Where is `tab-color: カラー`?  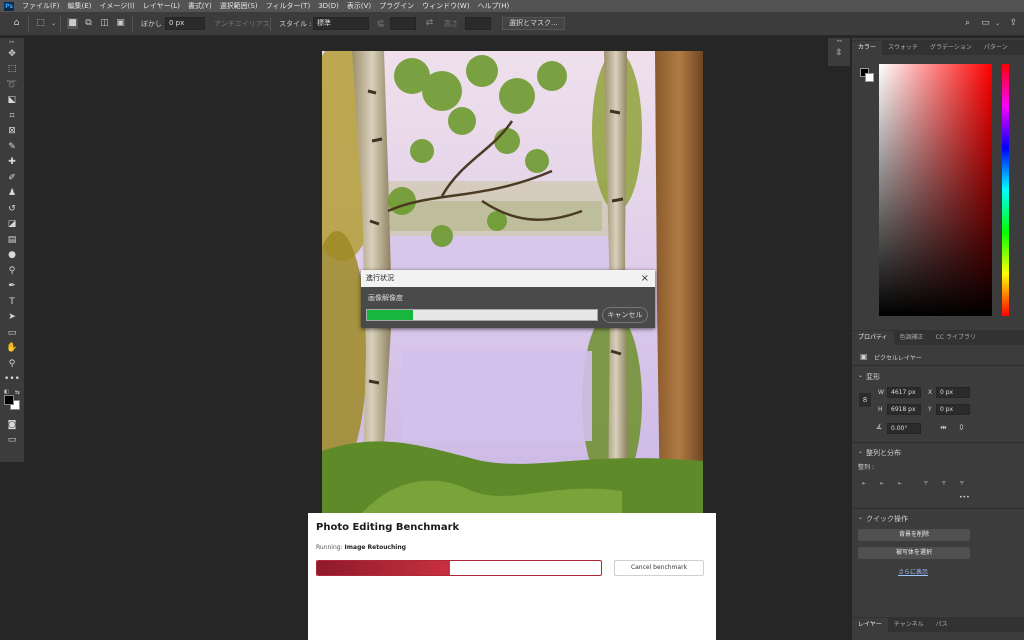
tab-color: カラー is located at coordinates (867, 48).